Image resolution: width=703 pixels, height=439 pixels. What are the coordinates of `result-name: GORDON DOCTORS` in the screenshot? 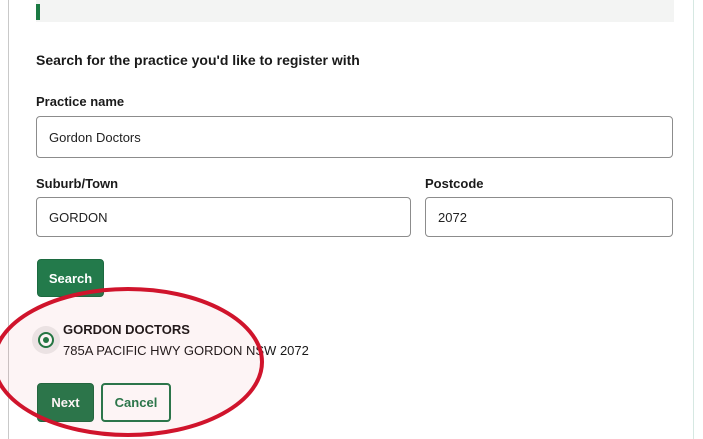 It's located at (126, 329).